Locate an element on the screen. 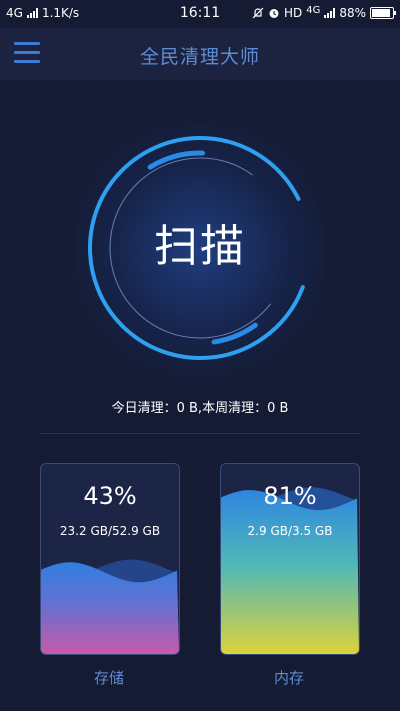  storage-percent: 43% is located at coordinates (110, 496).